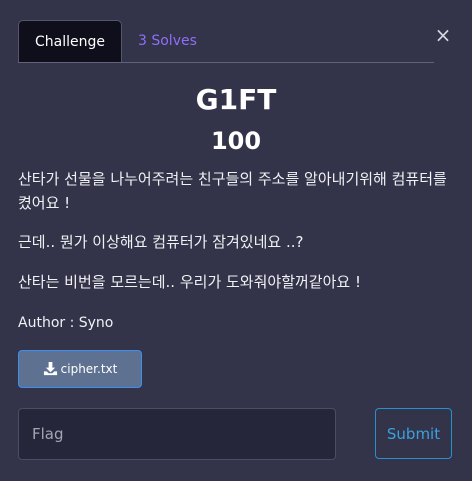 This screenshot has width=472, height=481. What do you see at coordinates (177, 434) in the screenshot?
I see `flag-input` at bounding box center [177, 434].